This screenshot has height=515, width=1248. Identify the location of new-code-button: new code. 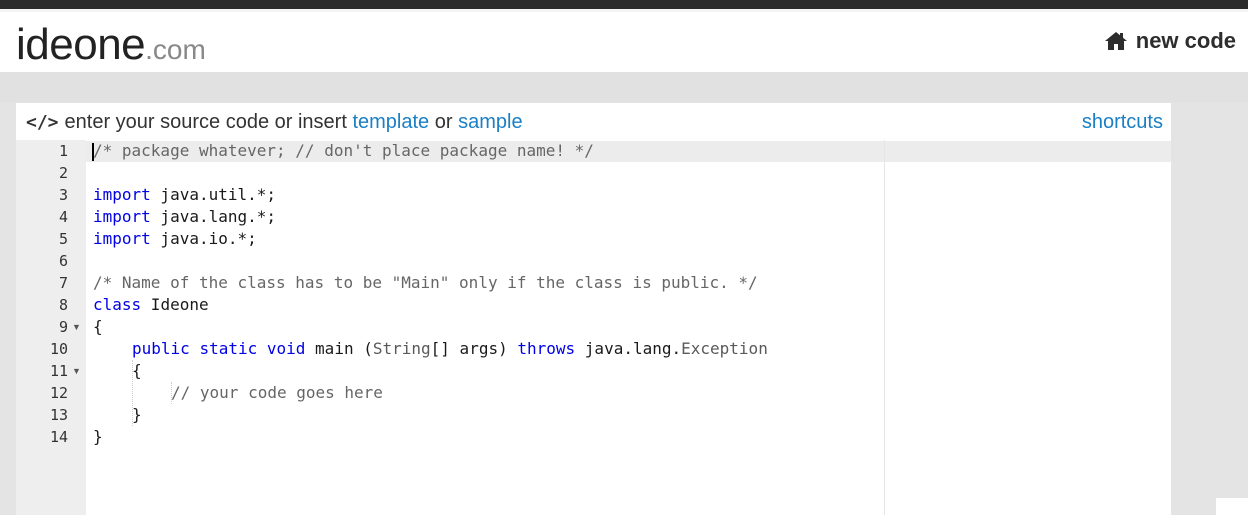
(1170, 41).